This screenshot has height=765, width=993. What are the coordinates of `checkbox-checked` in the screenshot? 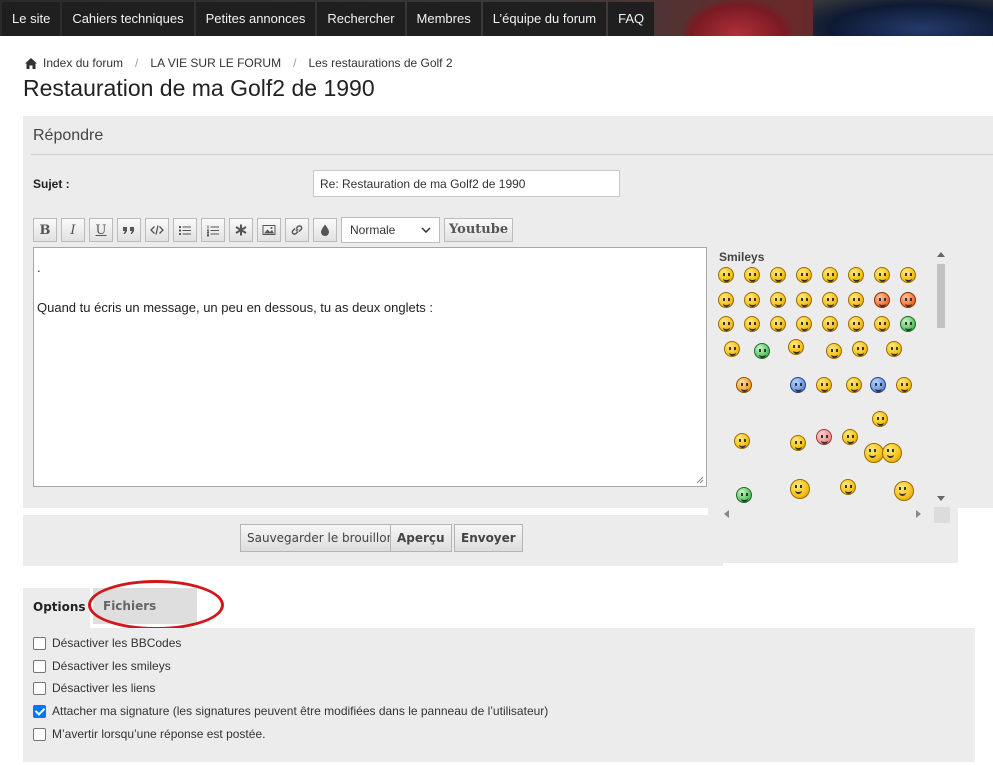 It's located at (39, 711).